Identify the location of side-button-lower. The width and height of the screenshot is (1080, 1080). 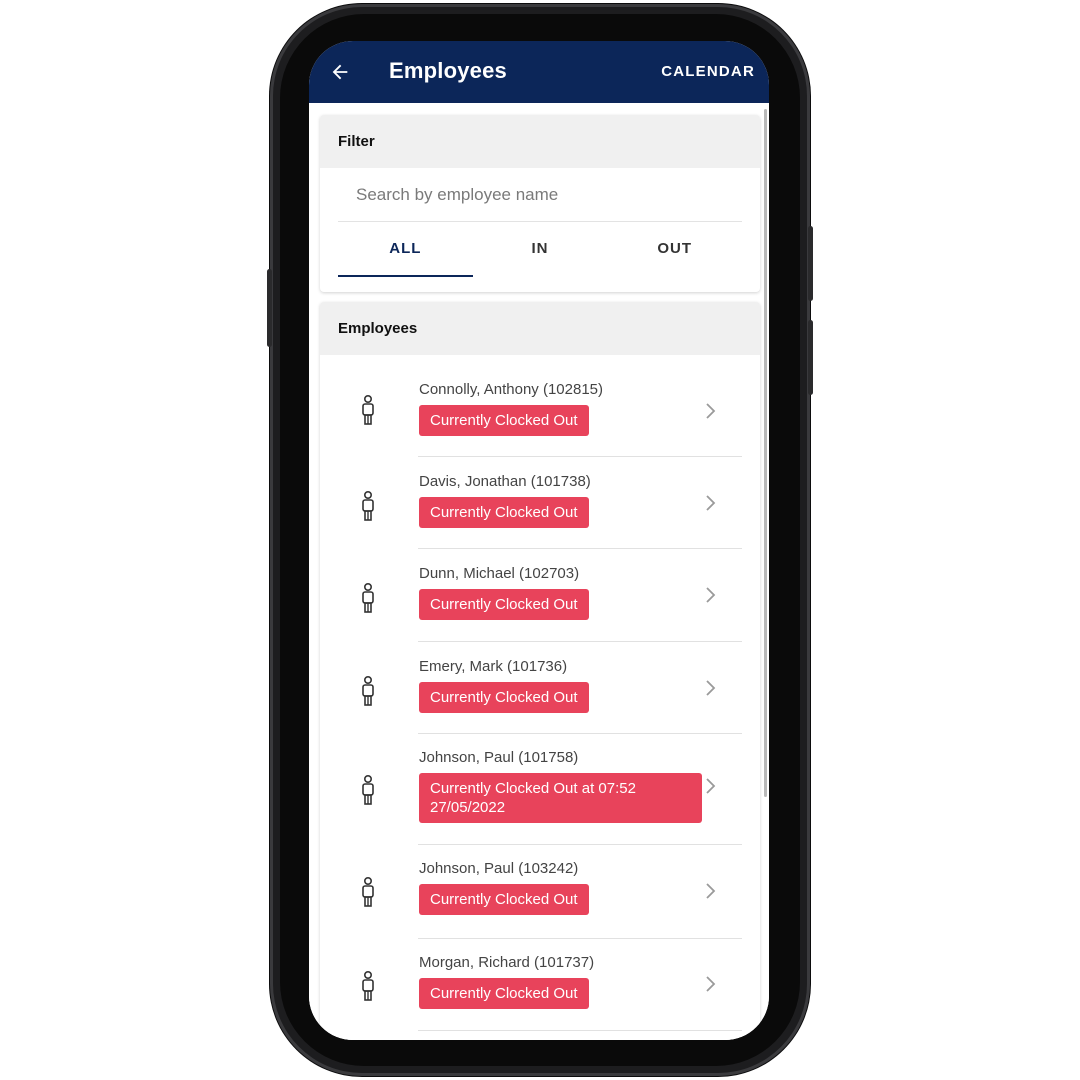
(810, 357).